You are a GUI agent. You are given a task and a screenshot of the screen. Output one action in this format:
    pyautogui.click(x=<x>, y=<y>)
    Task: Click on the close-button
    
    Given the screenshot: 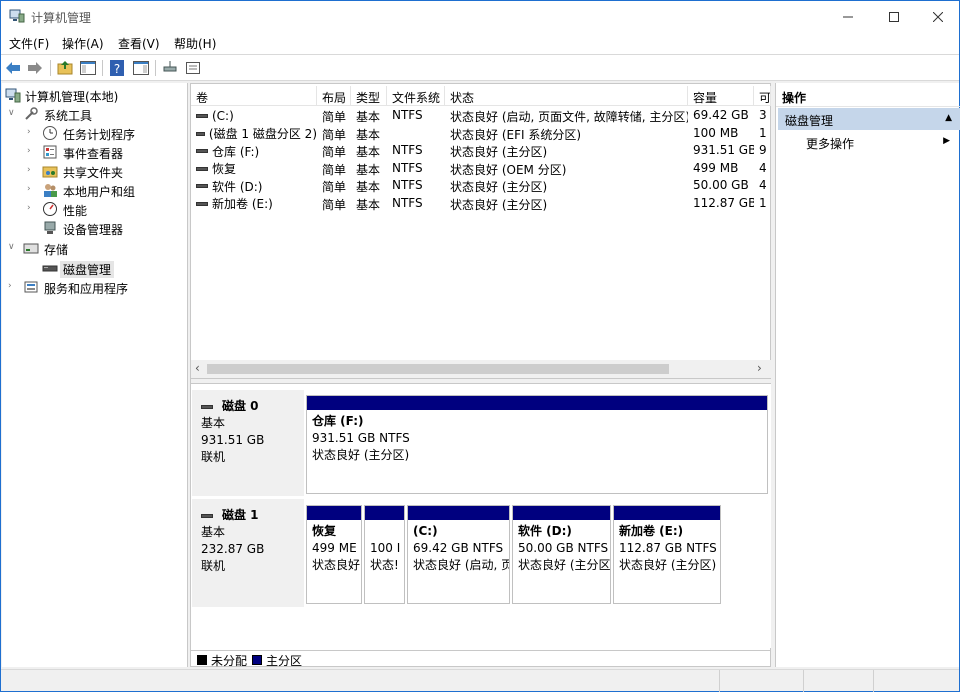 What is the action you would take?
    pyautogui.click(x=937, y=16)
    